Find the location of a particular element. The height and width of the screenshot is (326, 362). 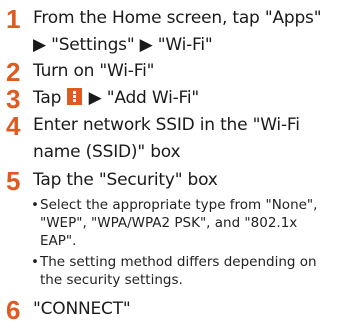

step-number: 2 is located at coordinates (13, 72).